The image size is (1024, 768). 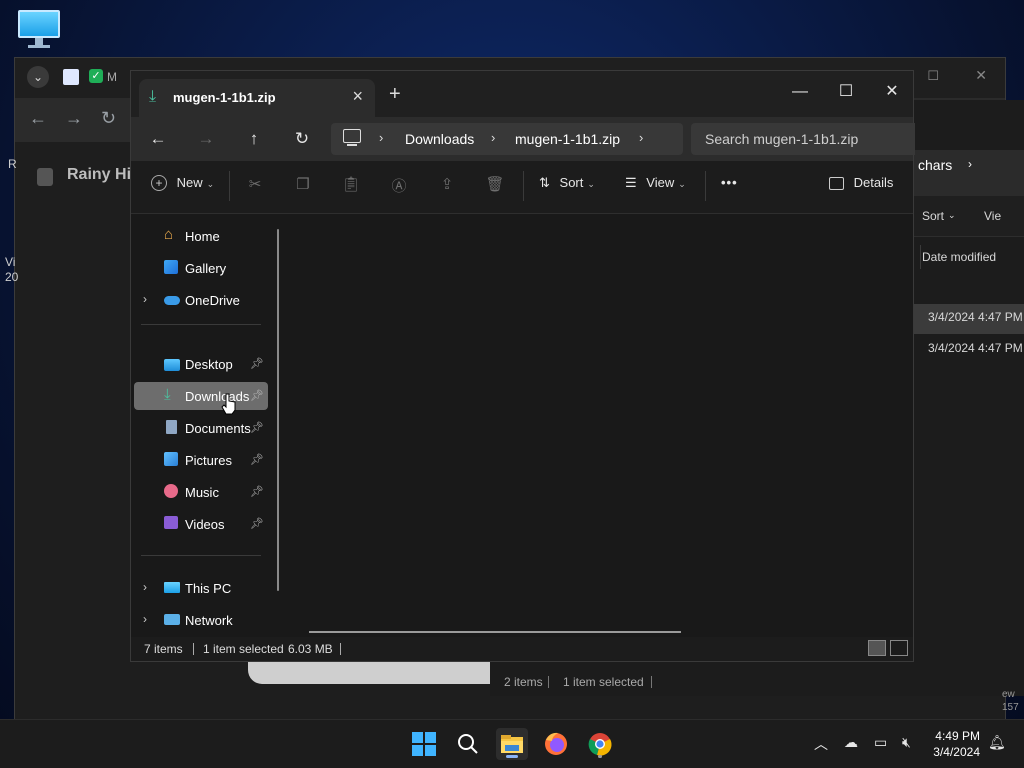 I want to click on background-sort-chevron-icon: ⌄, so click(x=952, y=215).